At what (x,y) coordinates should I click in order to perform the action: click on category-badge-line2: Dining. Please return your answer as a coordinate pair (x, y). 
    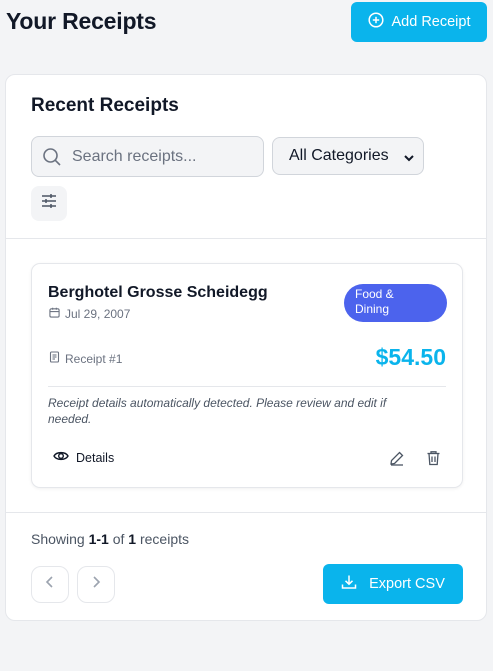
    Looking at the image, I should click on (372, 309).